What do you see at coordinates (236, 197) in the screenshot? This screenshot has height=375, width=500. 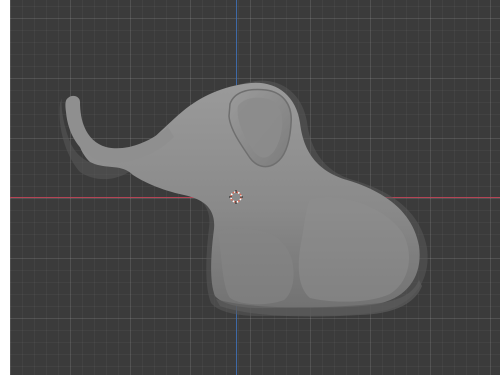 I see `3d-cursor-icon` at bounding box center [236, 197].